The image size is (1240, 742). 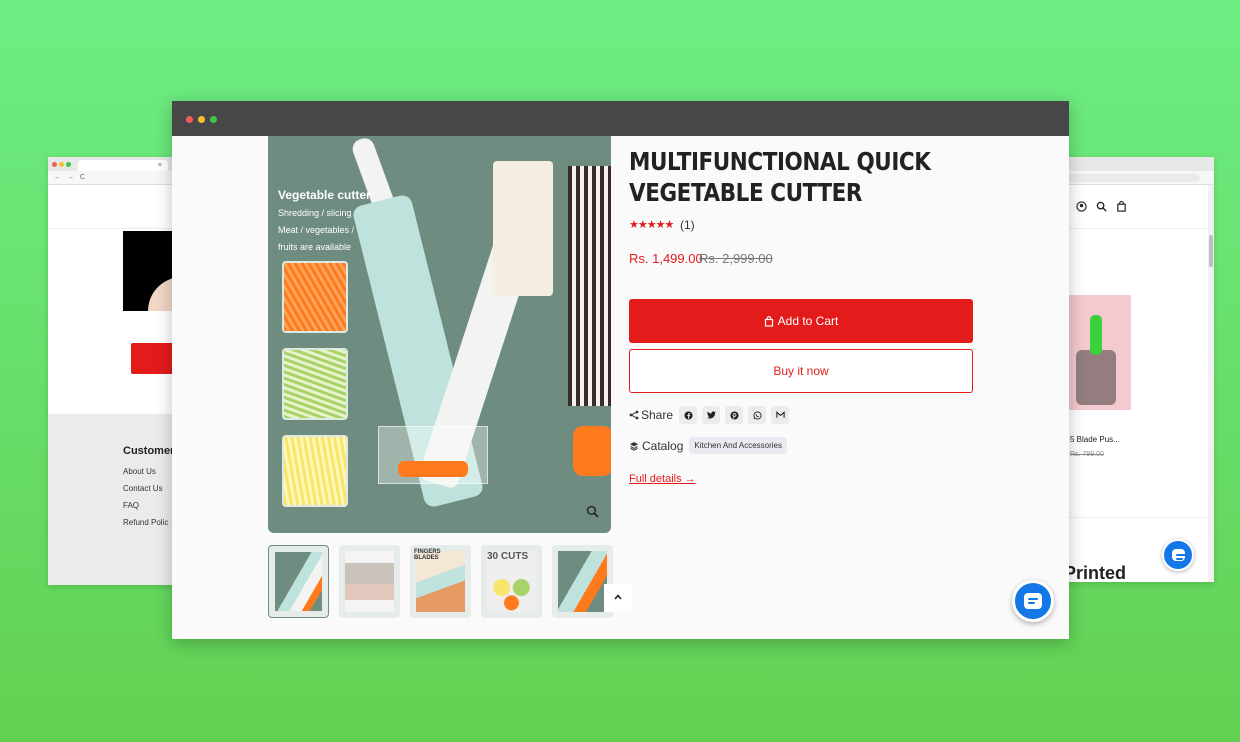 I want to click on thumbnail-strip: FINGERS BLADES 30 CUTS, so click(x=443, y=581).